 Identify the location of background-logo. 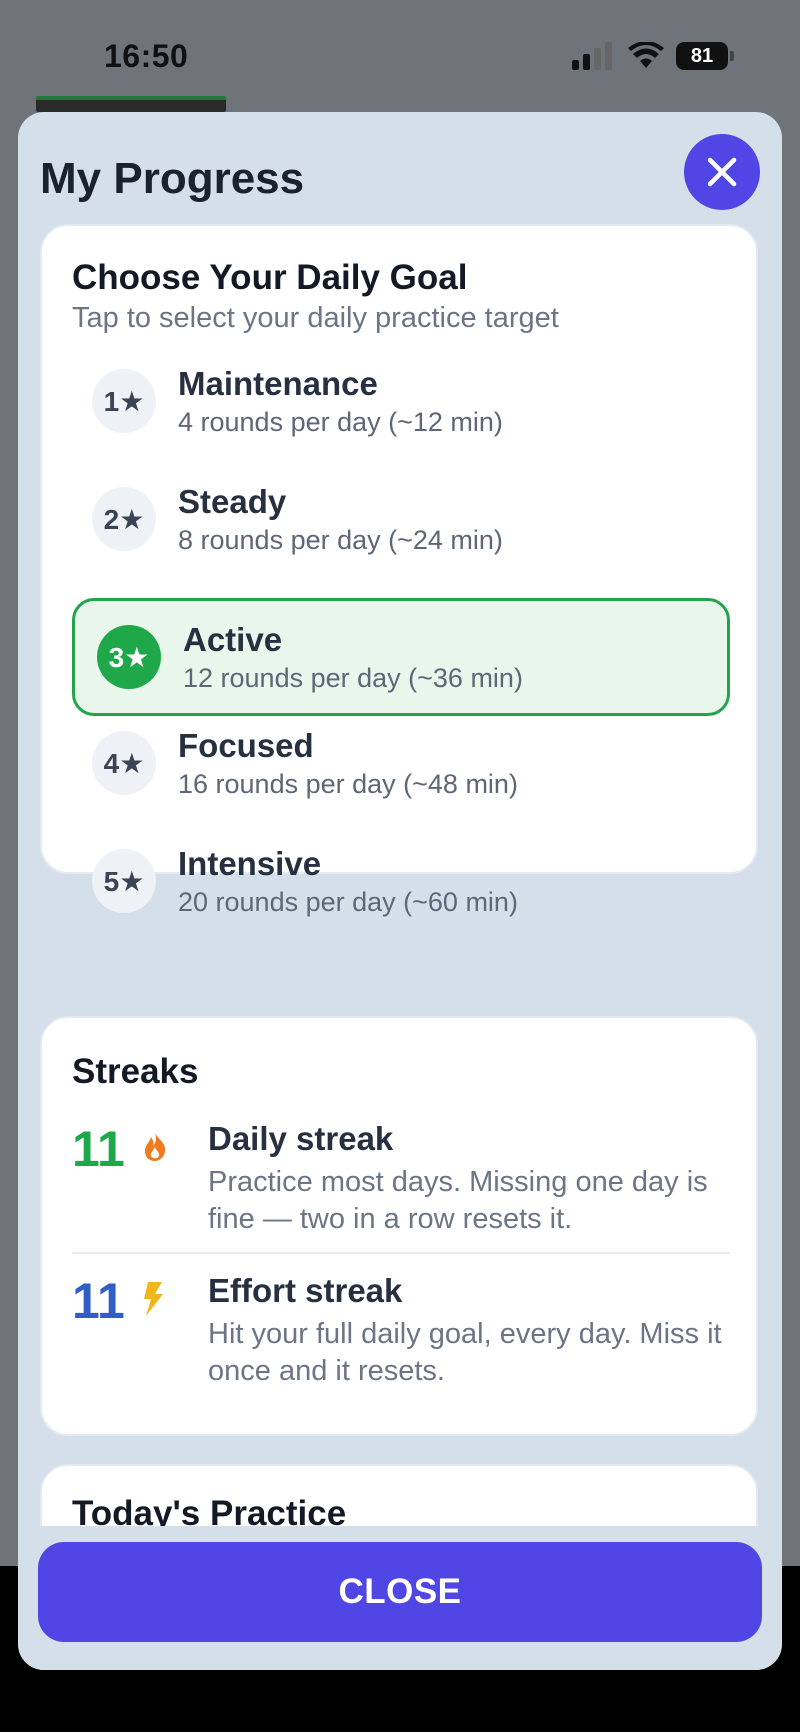
(131, 104).